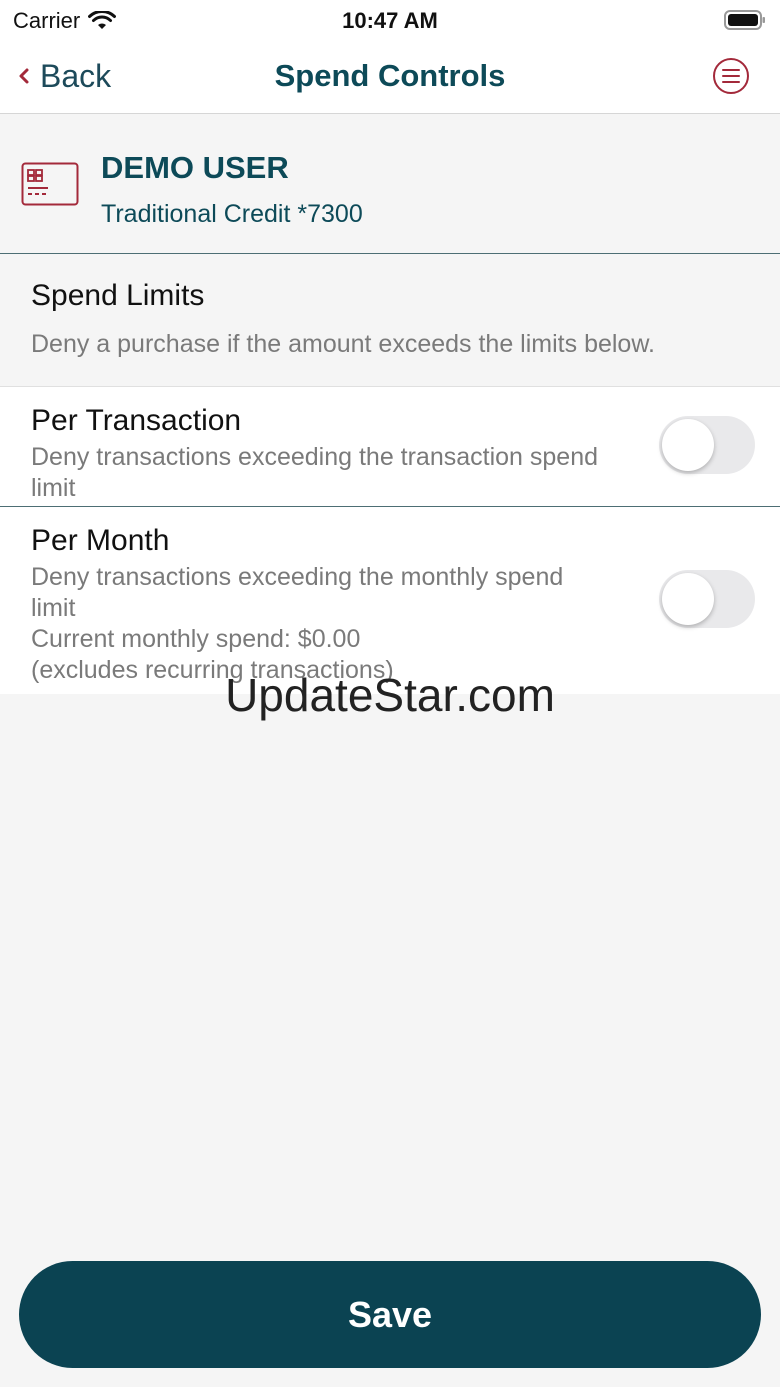 Image resolution: width=780 pixels, height=1387 pixels. I want to click on status-time: 10:47 AM, so click(390, 20).